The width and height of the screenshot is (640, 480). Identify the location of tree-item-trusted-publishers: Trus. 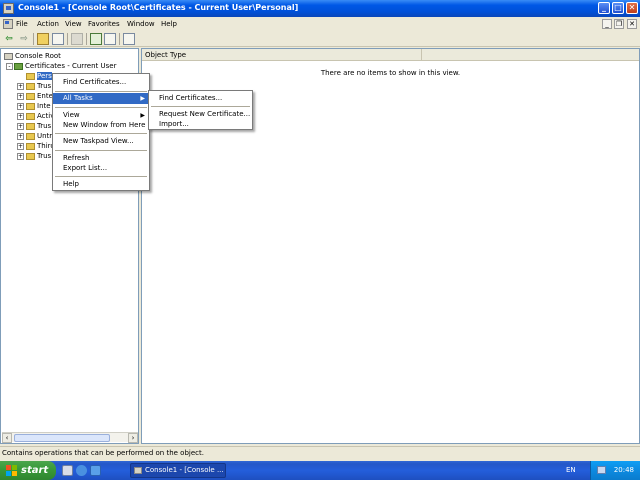
(38, 126).